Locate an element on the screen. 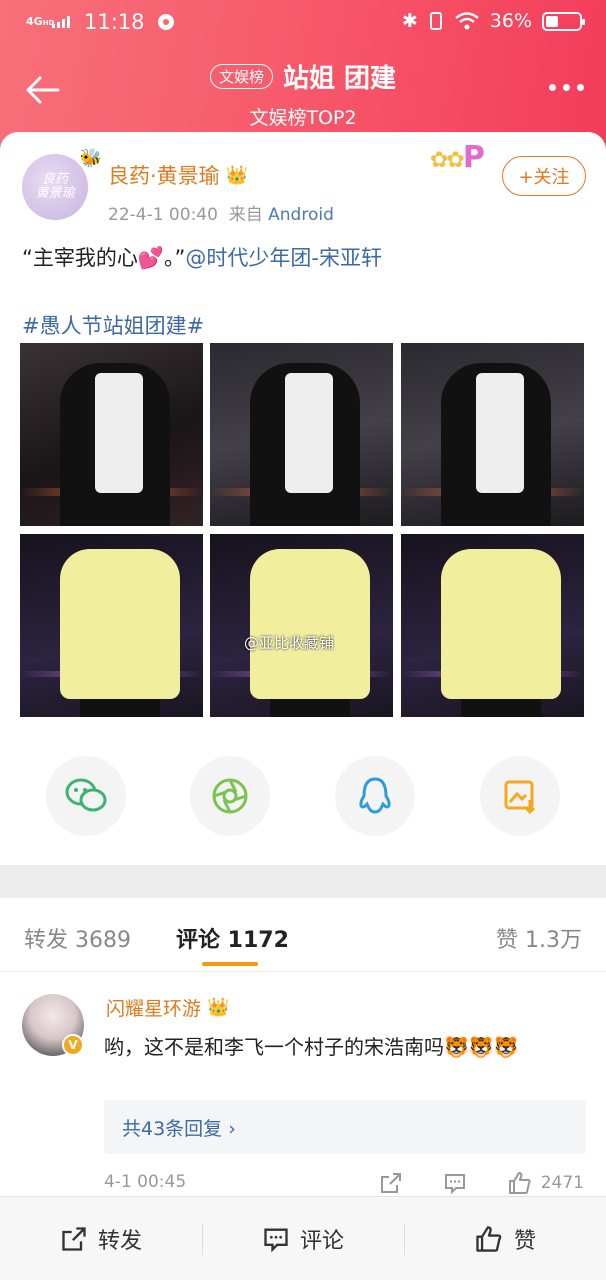 The width and height of the screenshot is (606, 1280). post-meta: 22-4-1 00:40 来自 Android is located at coordinates (221, 212).